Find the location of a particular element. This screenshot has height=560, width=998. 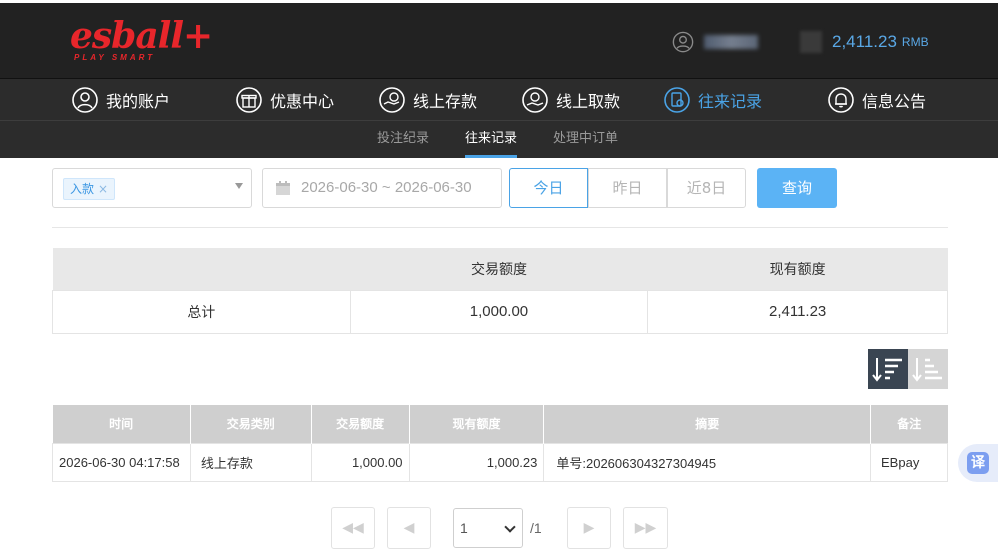

date-range-value: 2026-06-30 ~ 2026-06-30 is located at coordinates (386, 187).